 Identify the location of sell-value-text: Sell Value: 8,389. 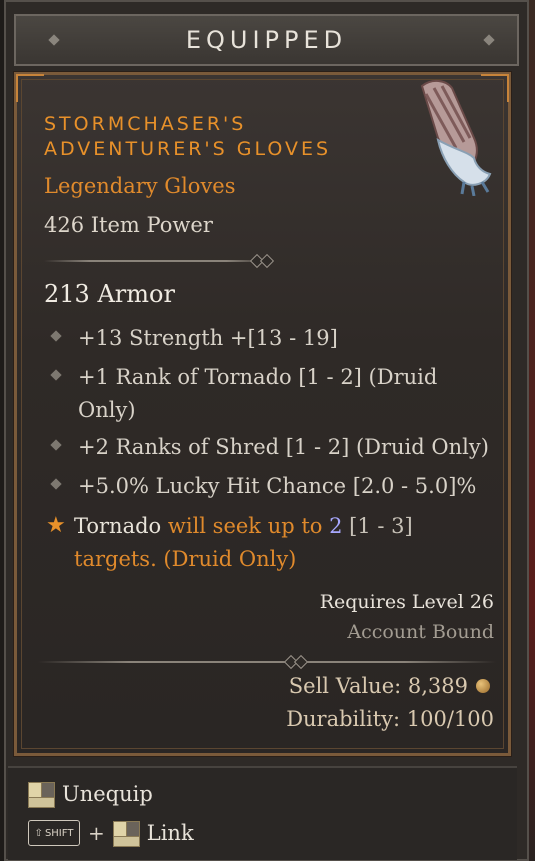
(378, 686).